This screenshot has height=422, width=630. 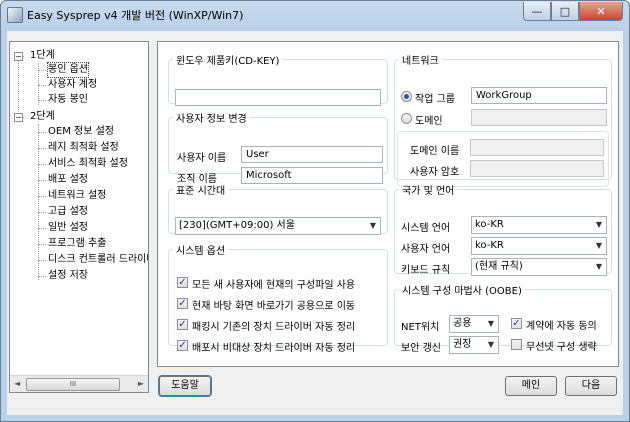 I want to click on keyboard-label: 키보드 규칙, so click(x=426, y=270).